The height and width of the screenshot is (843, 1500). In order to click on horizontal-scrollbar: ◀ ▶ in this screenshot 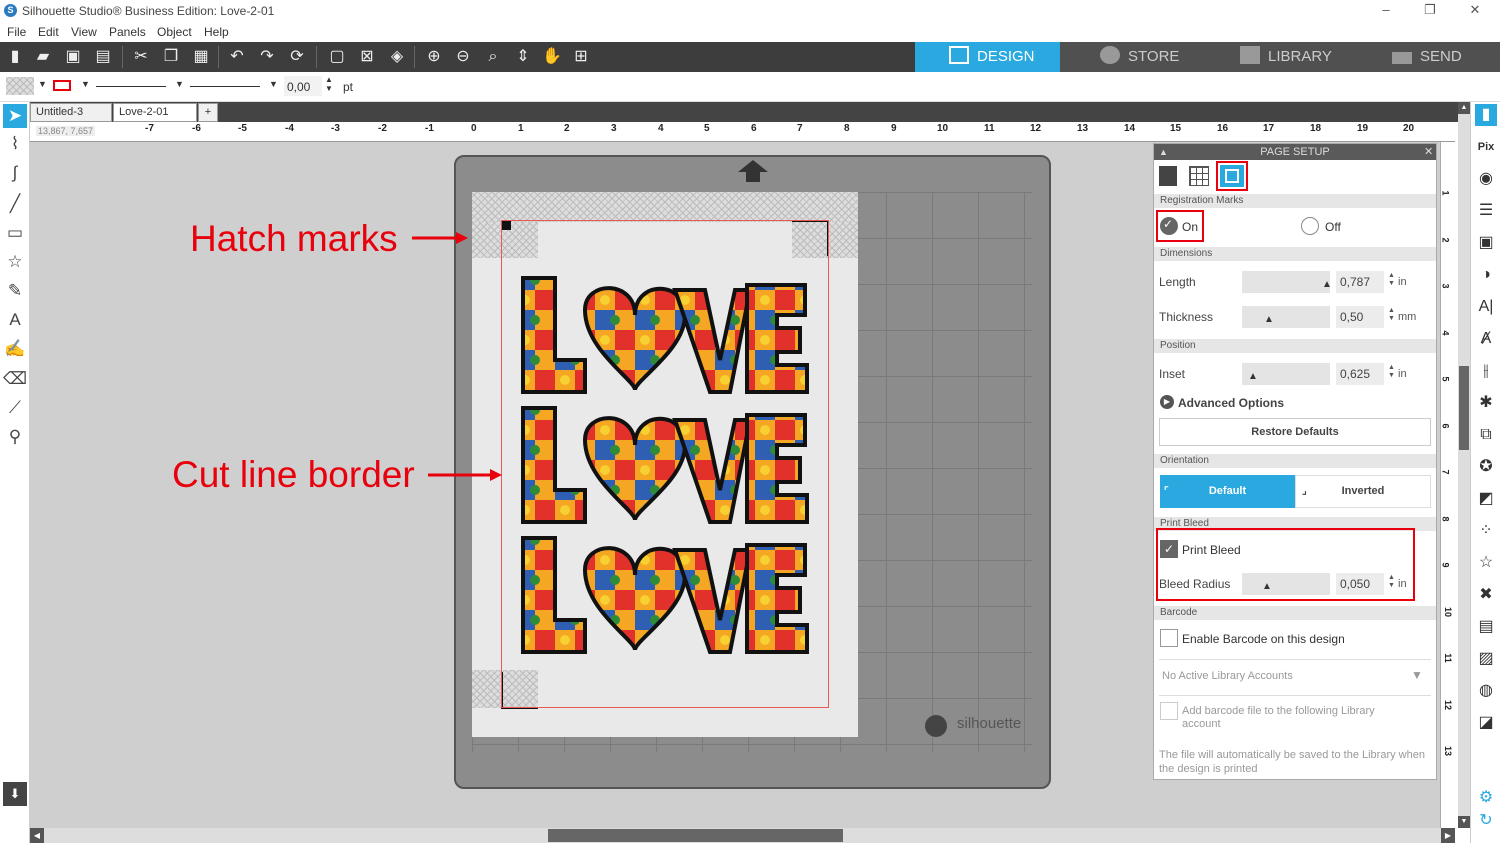, I will do `click(742, 835)`.